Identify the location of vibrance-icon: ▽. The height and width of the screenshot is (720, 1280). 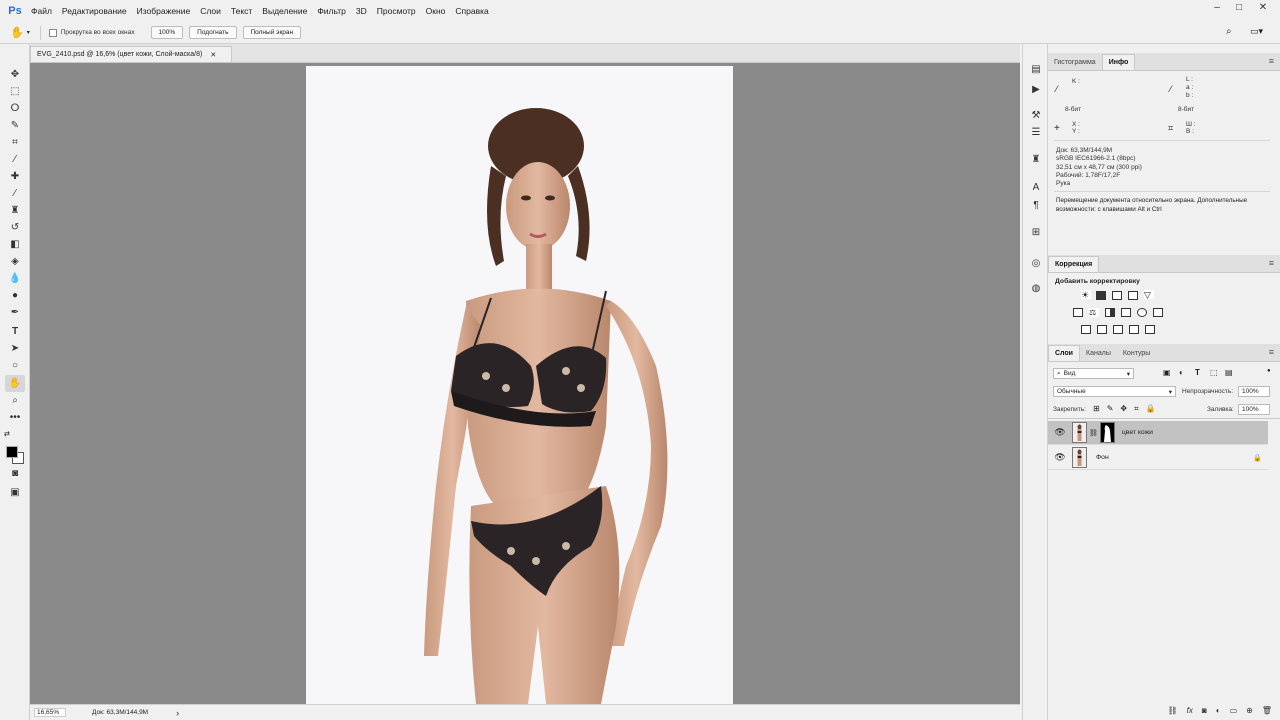
(1149, 295).